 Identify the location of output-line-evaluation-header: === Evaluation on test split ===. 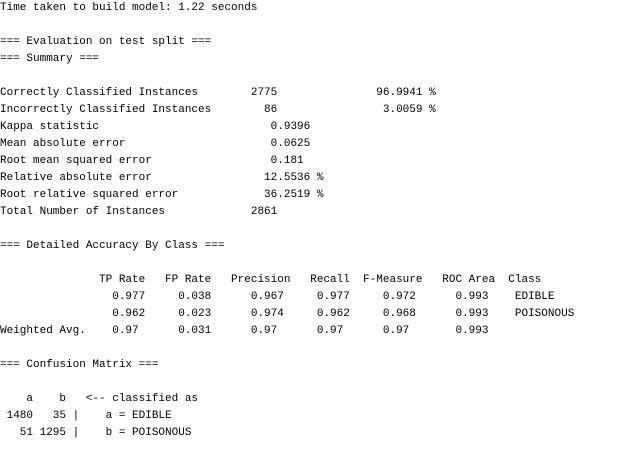
(106, 42).